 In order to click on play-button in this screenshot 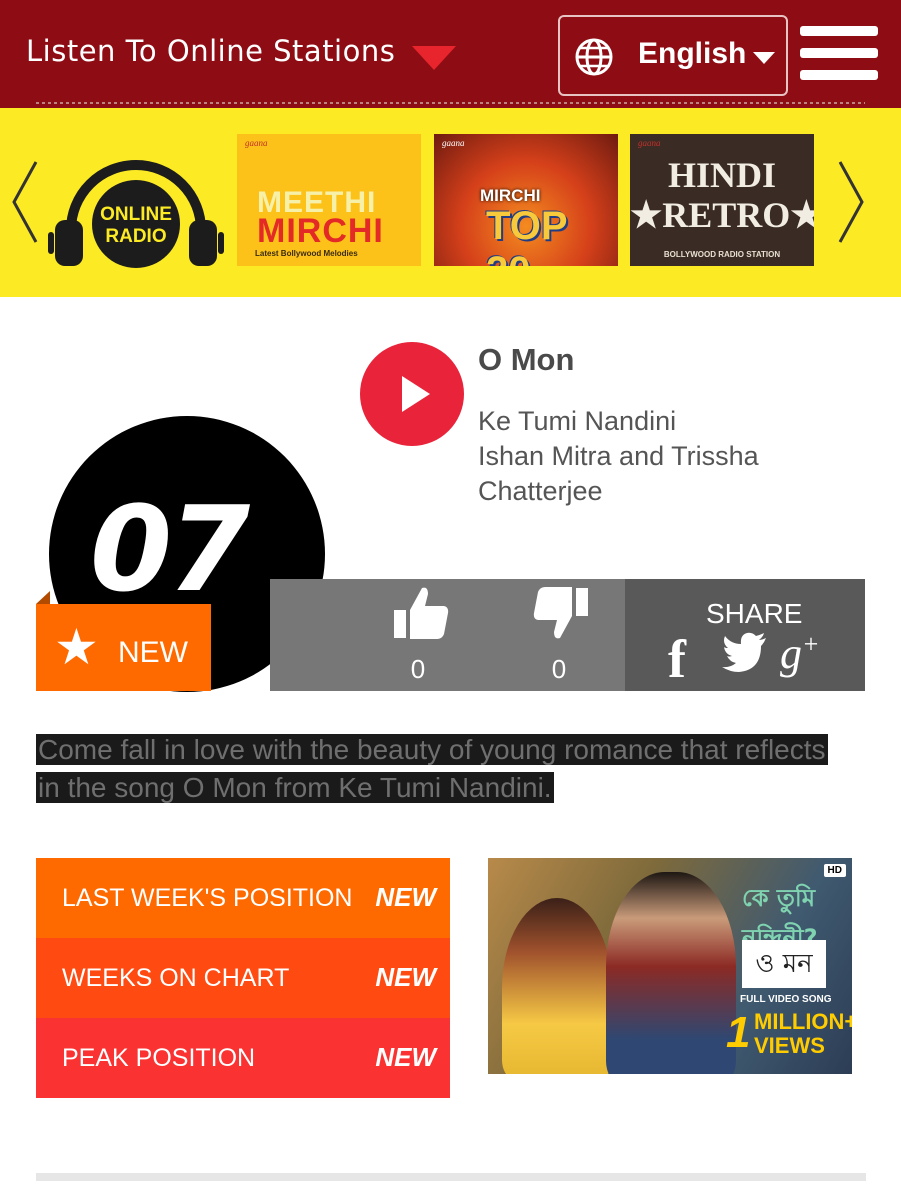, I will do `click(412, 394)`.